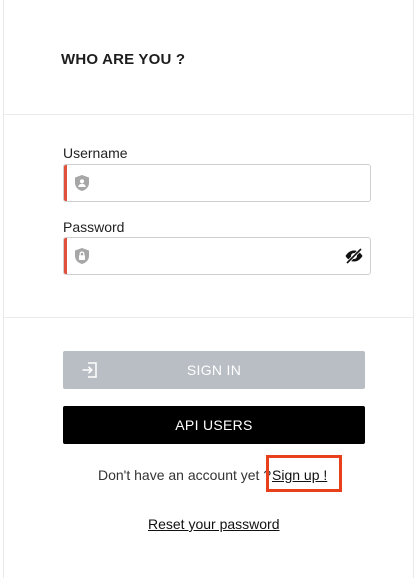 The image size is (417, 578). I want to click on password-field-wrapper, so click(217, 256).